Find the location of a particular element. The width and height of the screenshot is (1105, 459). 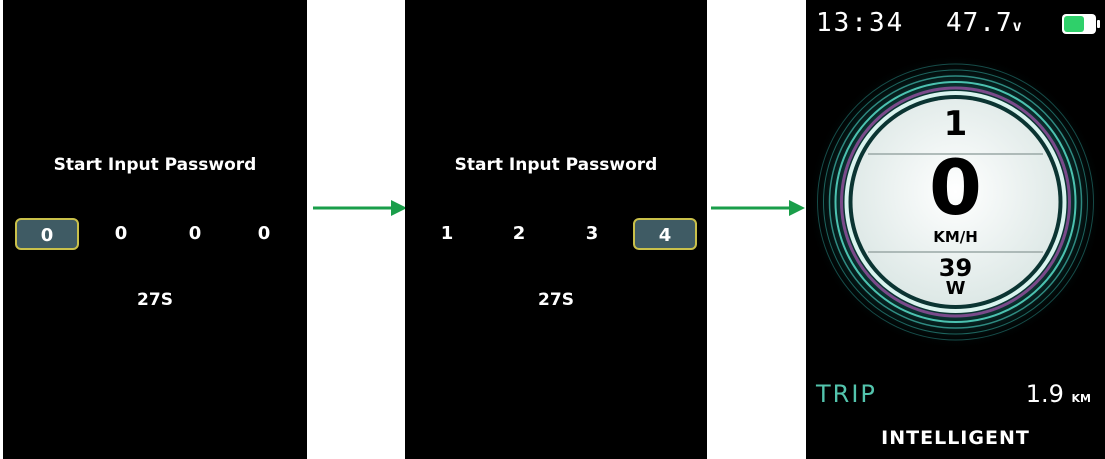

password-digit-3: 3 is located at coordinates (592, 234).